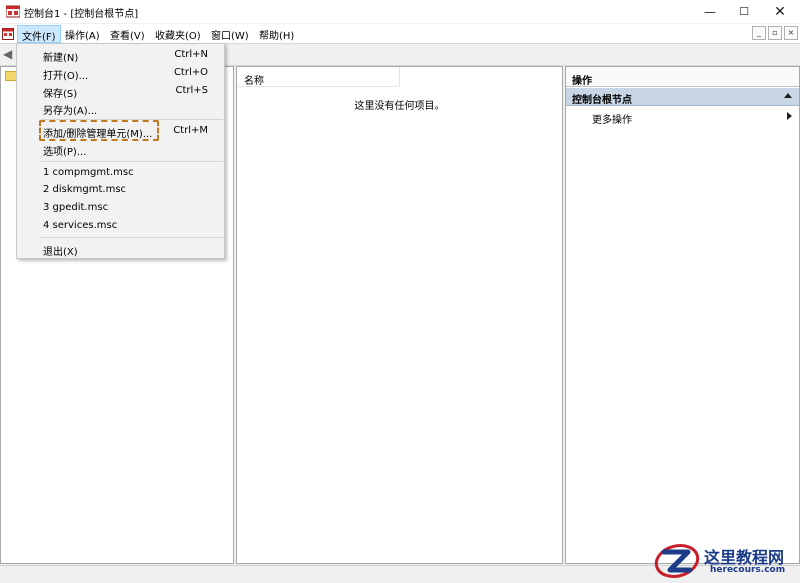 The width and height of the screenshot is (800, 583). I want to click on child-close-button: ×, so click(791, 33).